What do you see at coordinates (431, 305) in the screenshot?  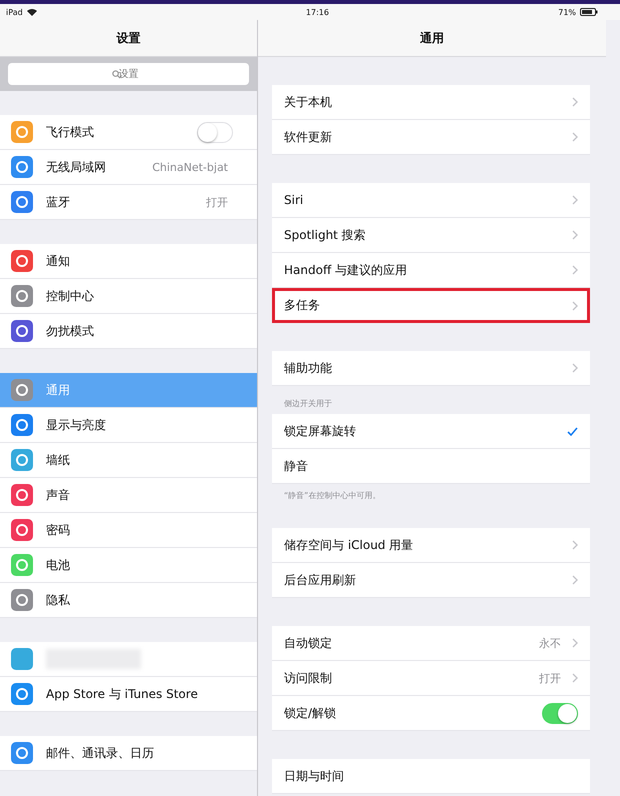 I see `settings-row: 多任务` at bounding box center [431, 305].